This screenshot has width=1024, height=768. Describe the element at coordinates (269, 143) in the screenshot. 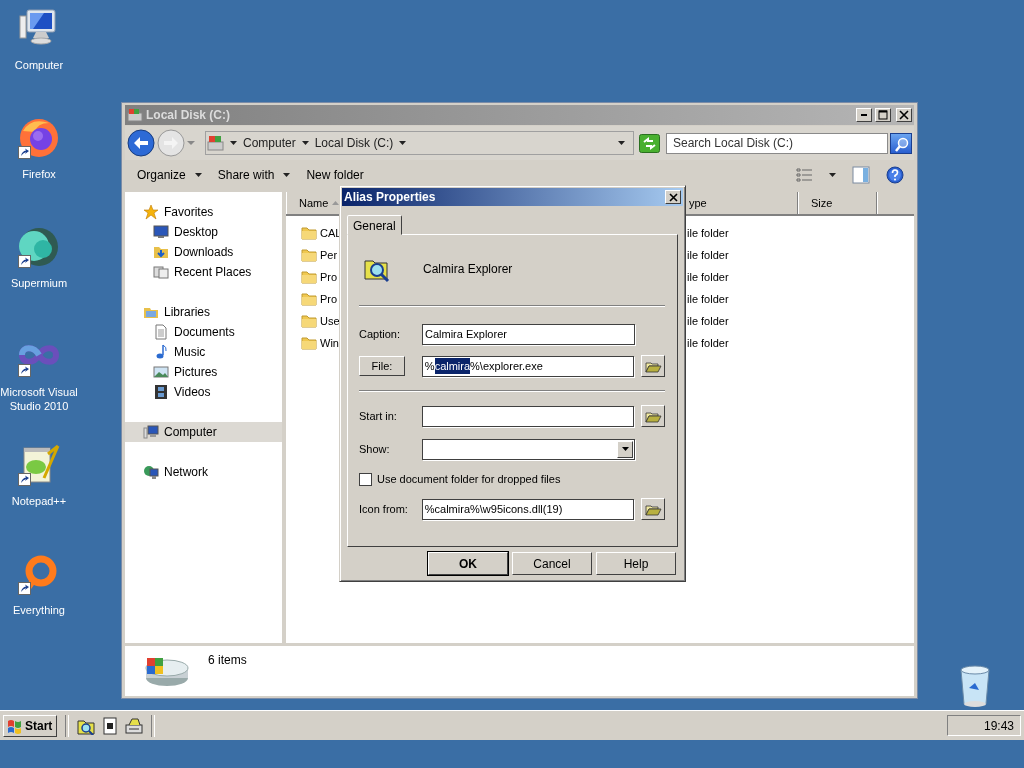

I see `breadcrumb-link: Computer` at that location.